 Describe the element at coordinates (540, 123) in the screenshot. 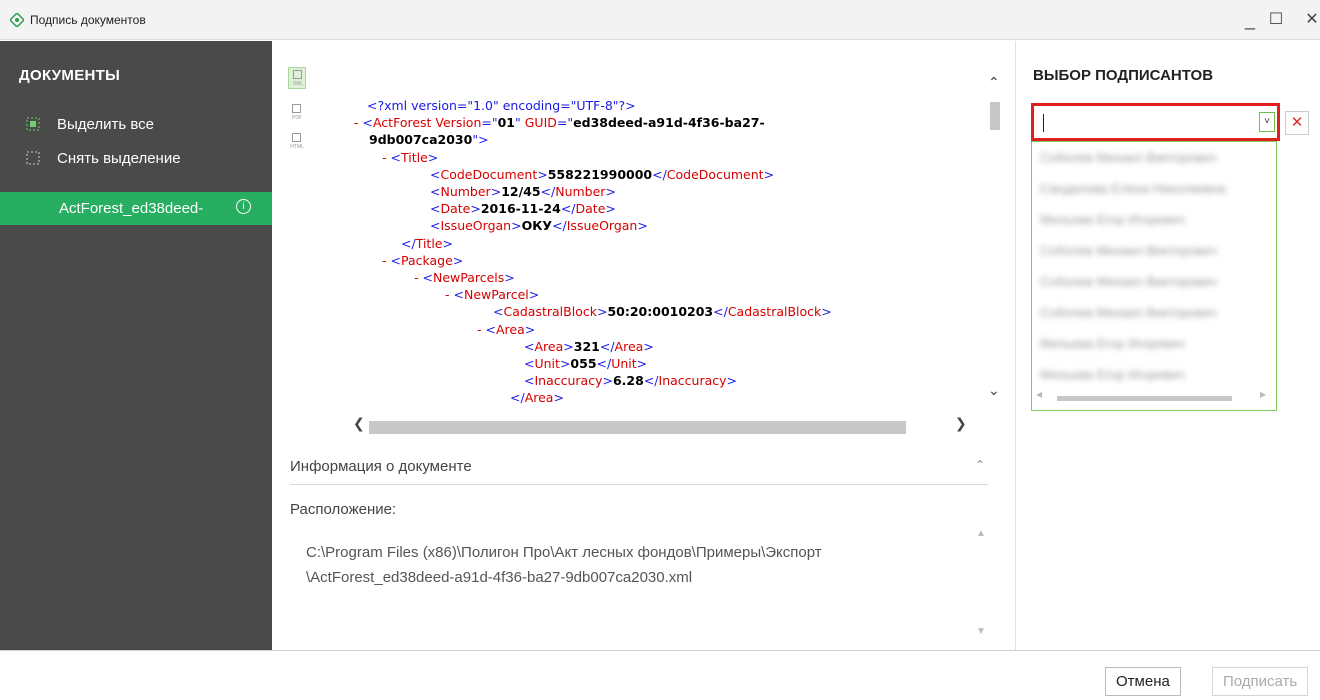

I see `xml-token: GUID` at that location.